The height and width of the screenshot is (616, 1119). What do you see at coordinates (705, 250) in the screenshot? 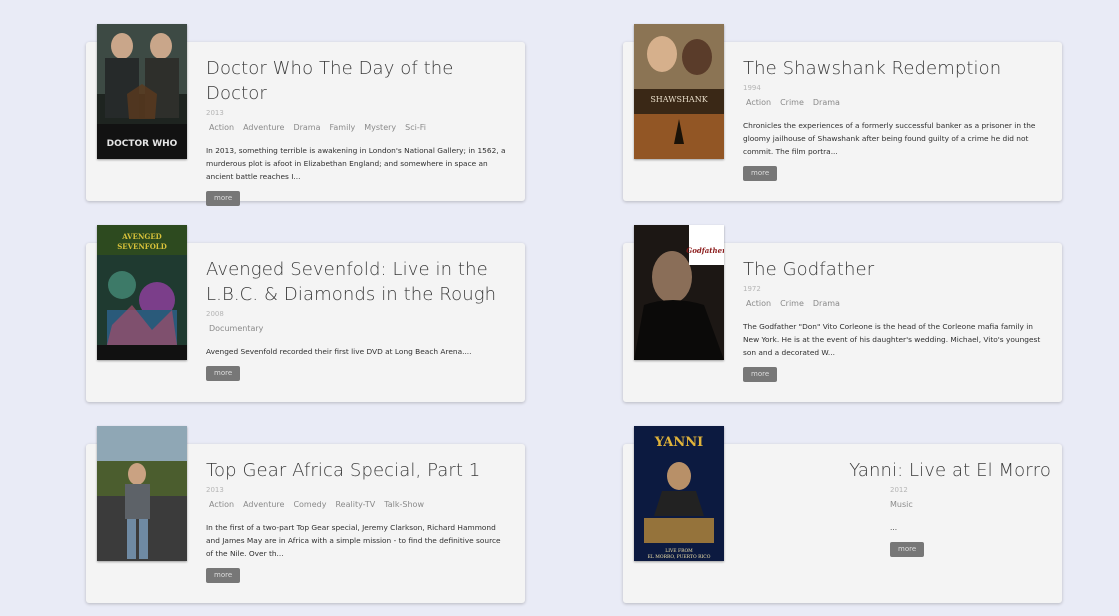
I see `svg-text: Godfather` at bounding box center [705, 250].